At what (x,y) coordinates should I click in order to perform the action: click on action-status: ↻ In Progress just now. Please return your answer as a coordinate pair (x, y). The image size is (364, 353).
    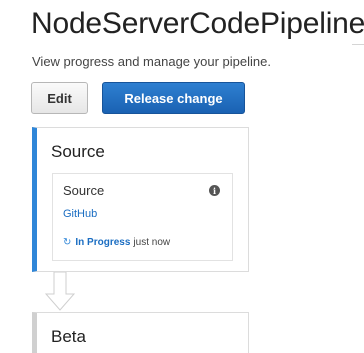
    Looking at the image, I should click on (116, 242).